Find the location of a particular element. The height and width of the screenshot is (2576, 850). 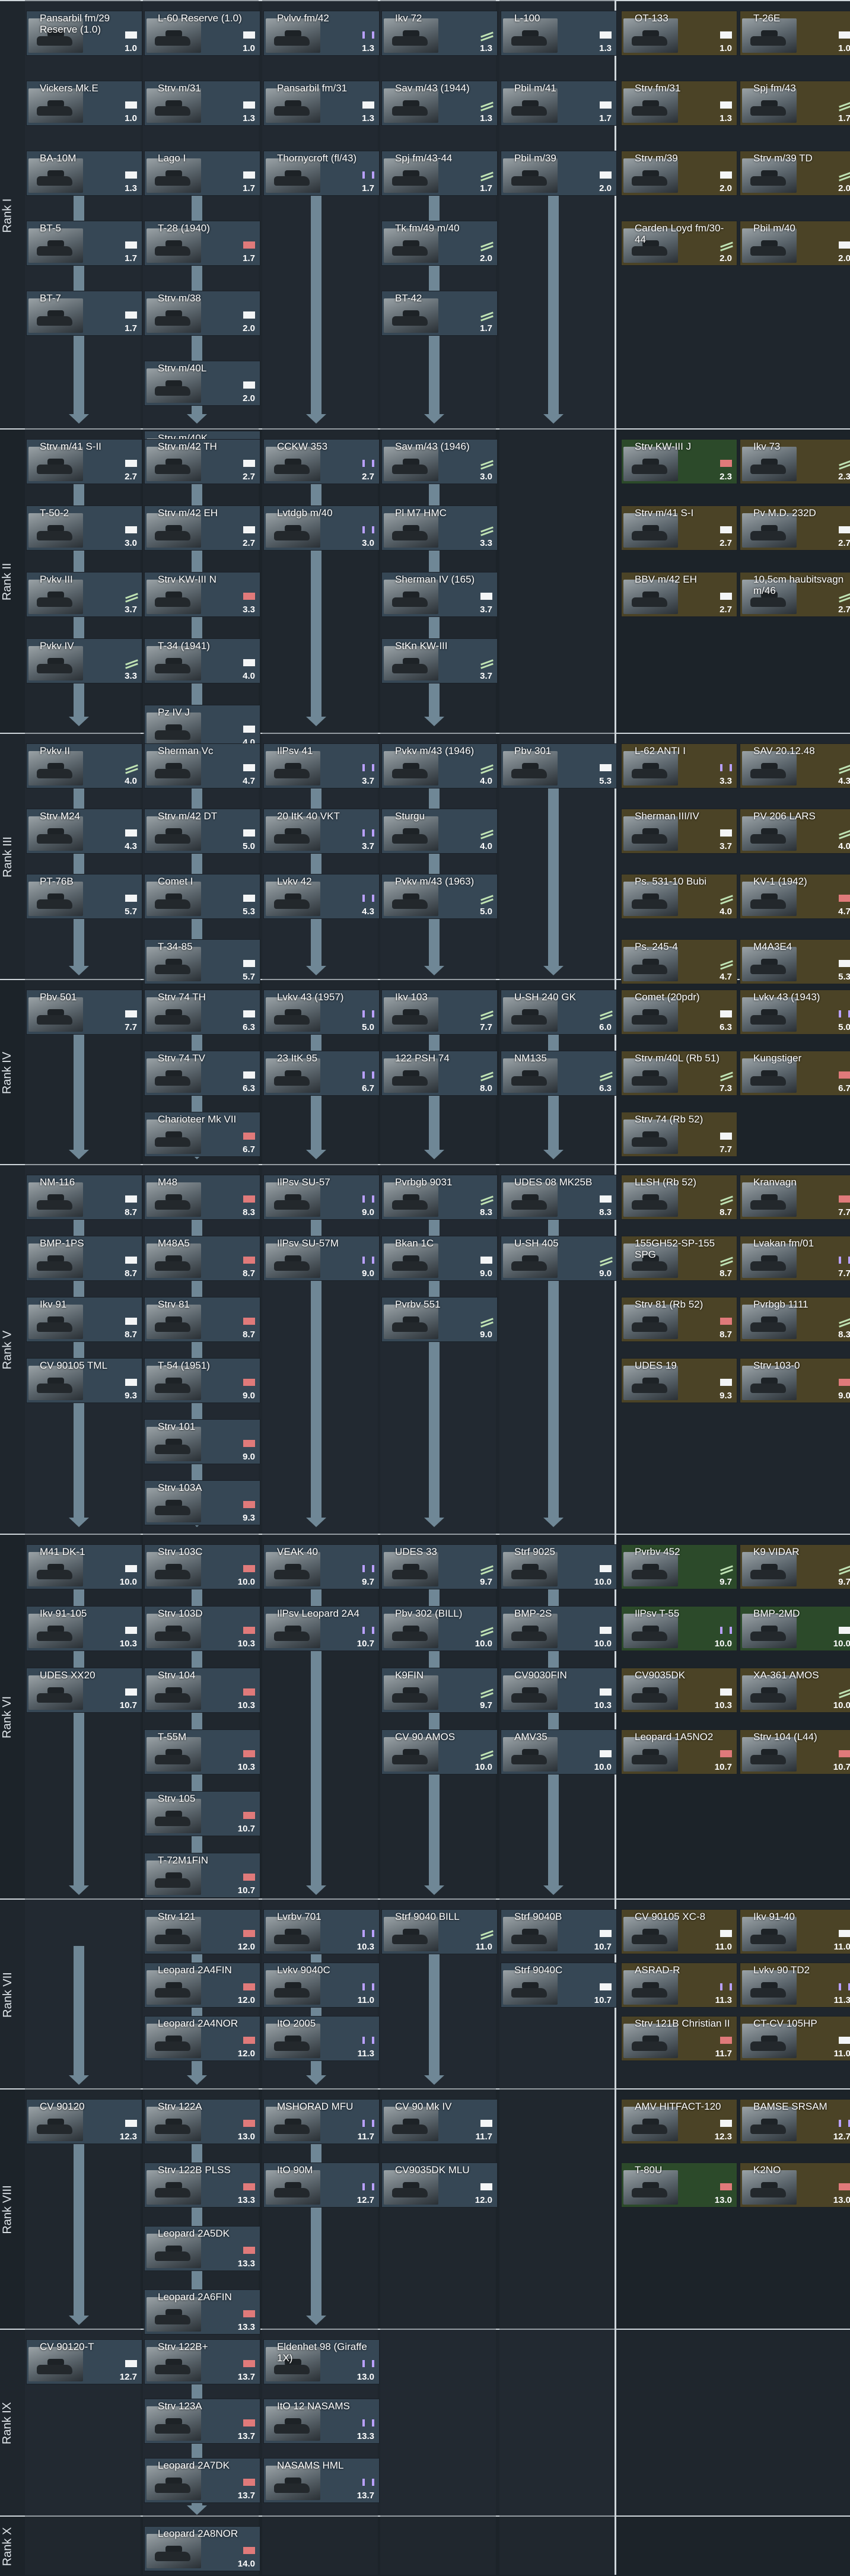

vehicle-card: Leopard 2A4FIN 12.0 is located at coordinates (202, 1985).